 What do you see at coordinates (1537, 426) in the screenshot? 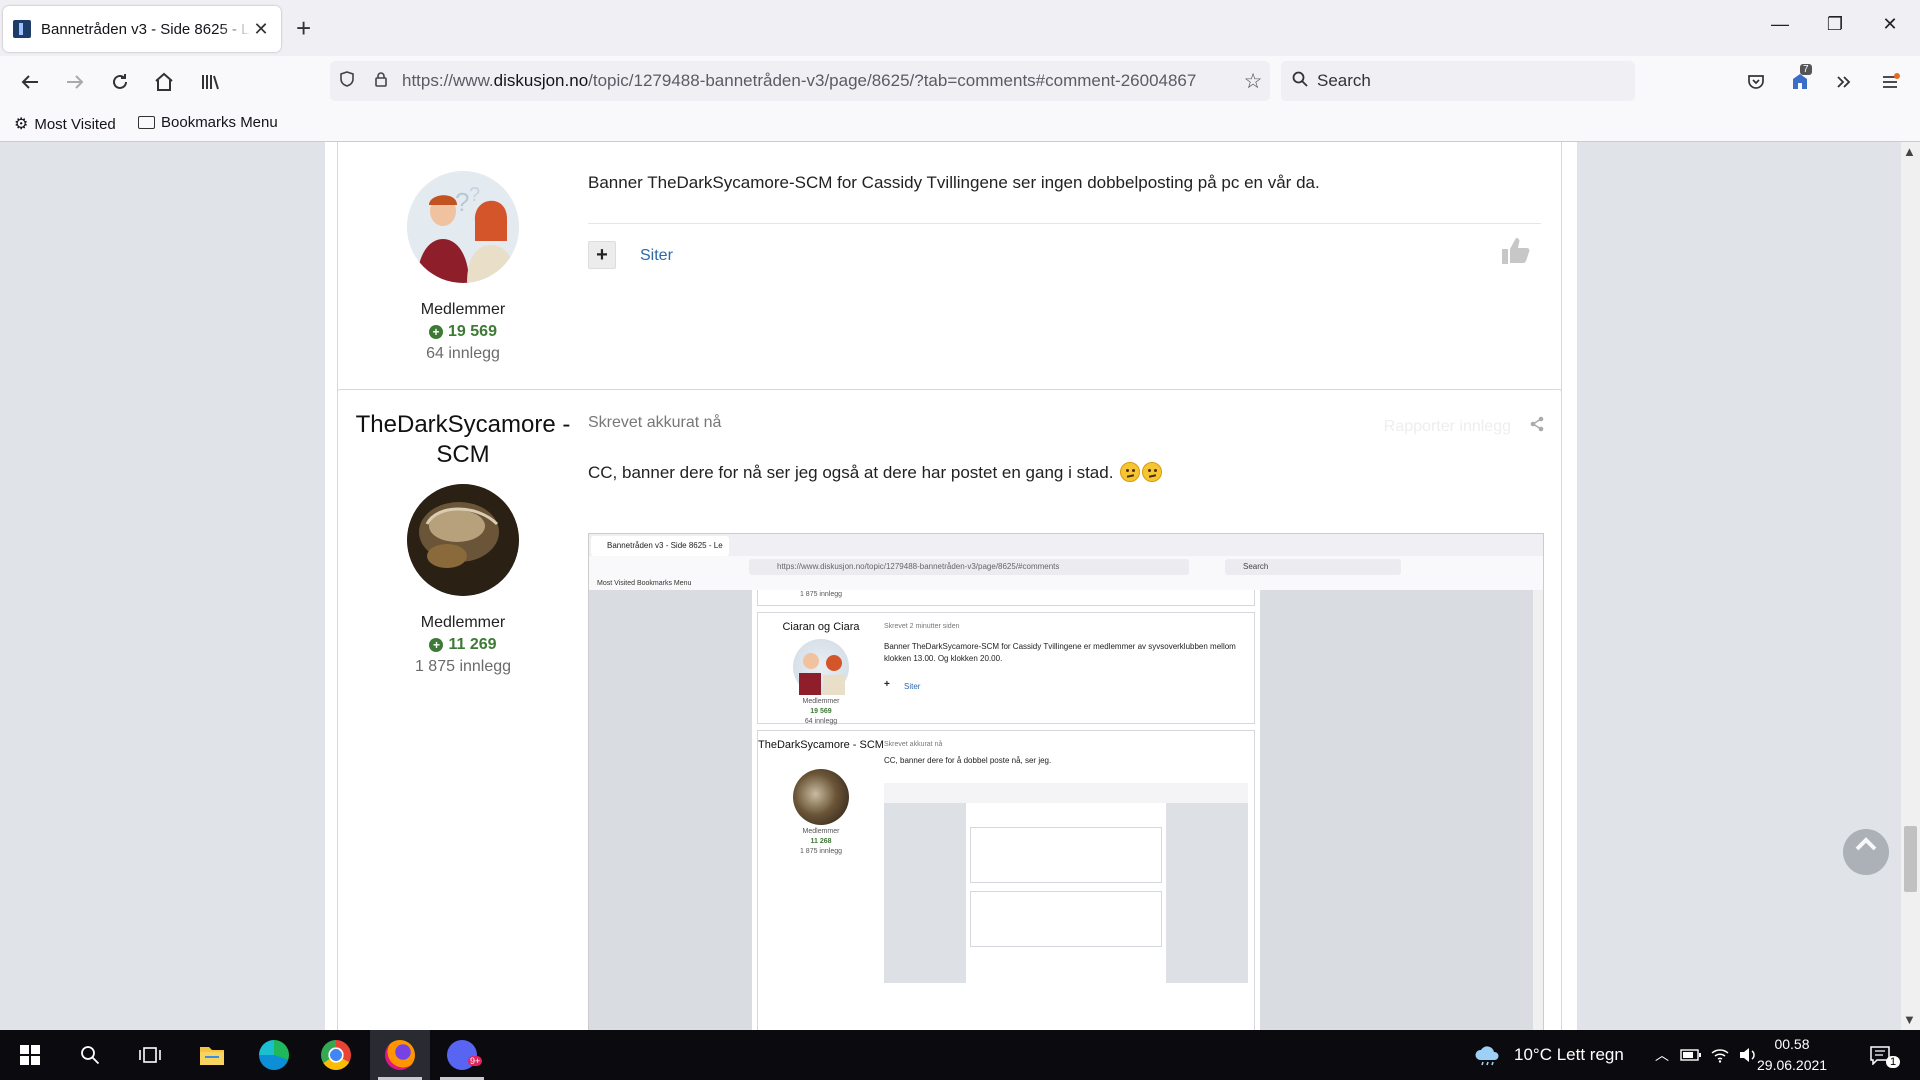
I see `share-icon` at bounding box center [1537, 426].